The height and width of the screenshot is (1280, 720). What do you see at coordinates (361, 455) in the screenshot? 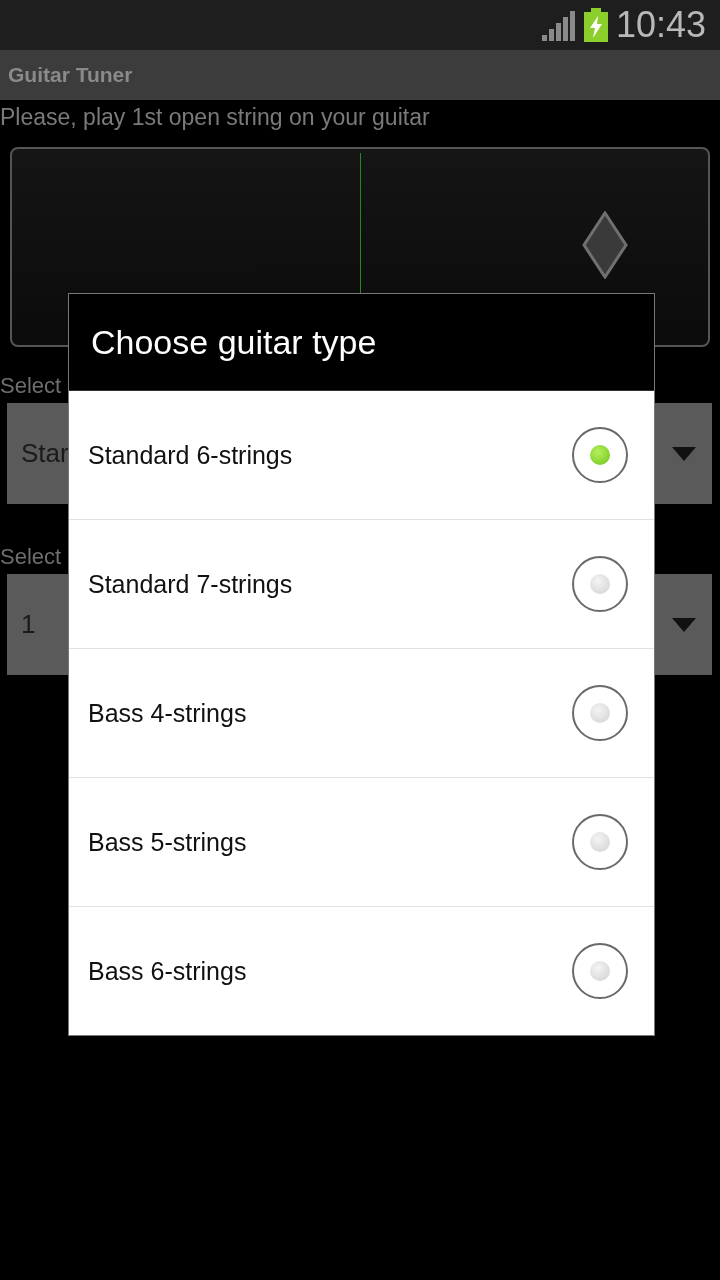
I see `option-row: Standard 6-strings` at bounding box center [361, 455].